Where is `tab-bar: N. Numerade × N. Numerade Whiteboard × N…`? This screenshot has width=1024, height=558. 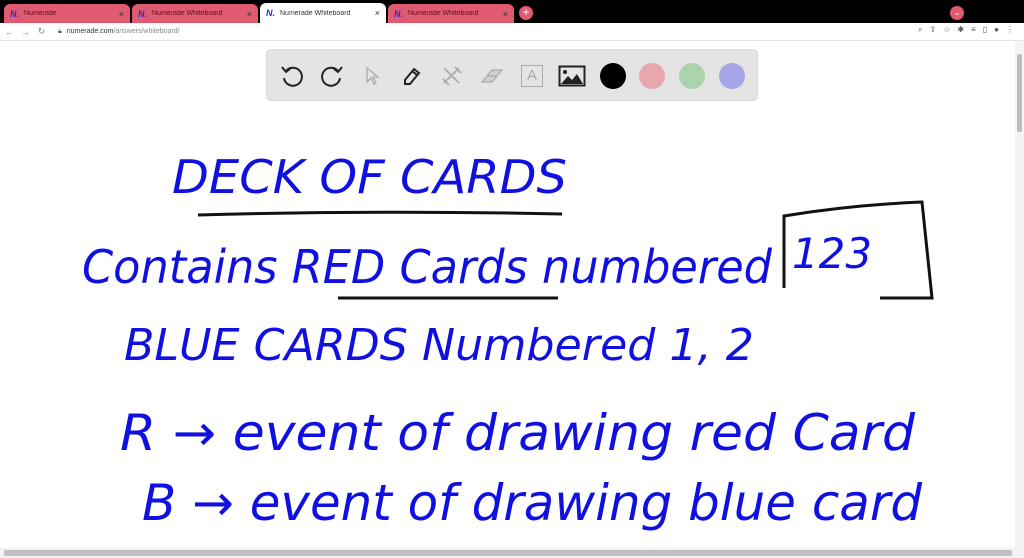 tab-bar: N. Numerade × N. Numerade Whiteboard × N… is located at coordinates (512, 11).